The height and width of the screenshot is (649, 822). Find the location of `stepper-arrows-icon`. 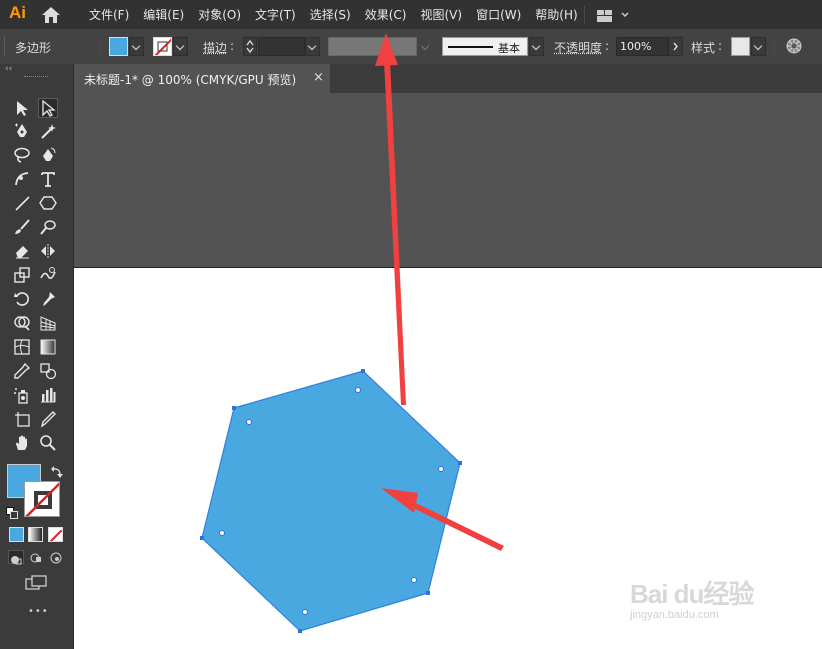

stepper-arrows-icon is located at coordinates (250, 46).